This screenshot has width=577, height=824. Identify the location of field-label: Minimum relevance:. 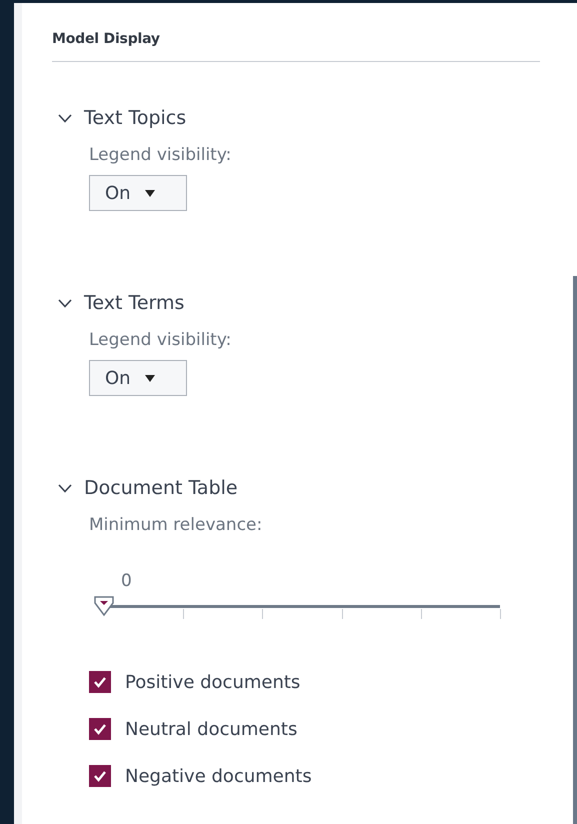
(175, 525).